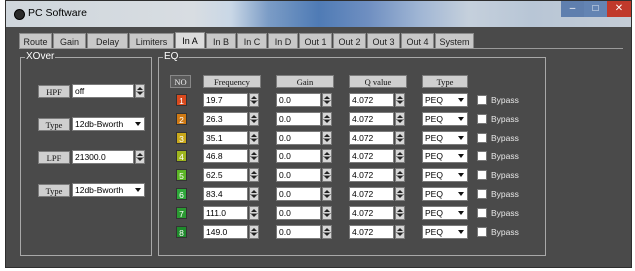 This screenshot has height=271, width=635. I want to click on tab-gain: Gain, so click(69, 41).